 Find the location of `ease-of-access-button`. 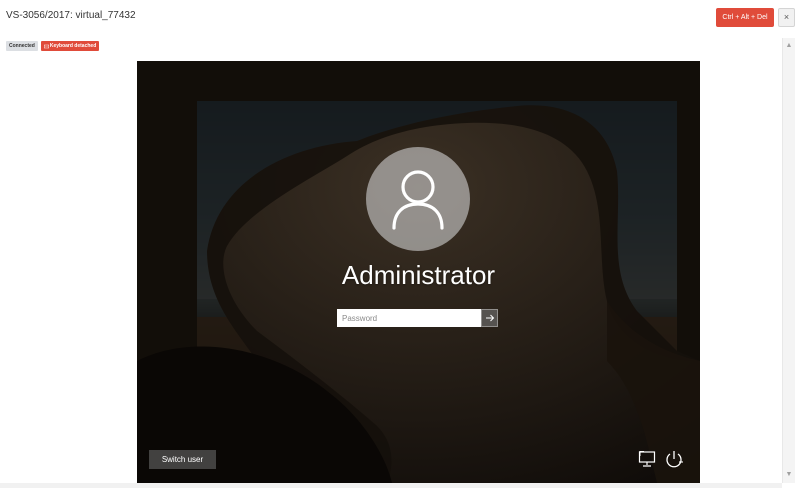

ease-of-access-button is located at coordinates (648, 459).